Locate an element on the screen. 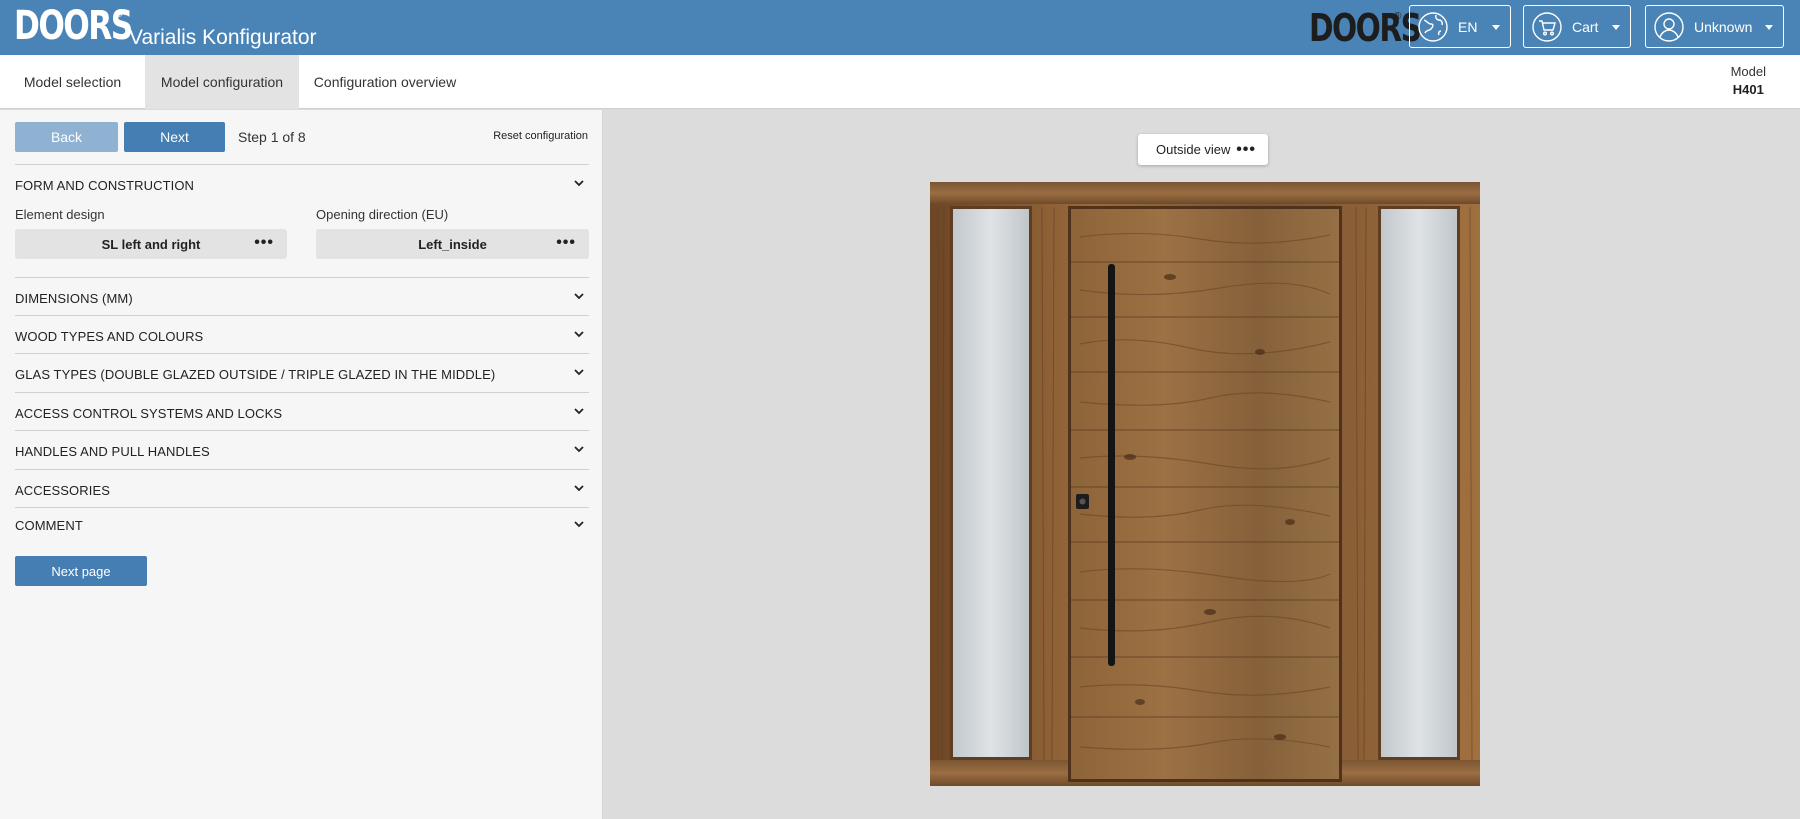 The width and height of the screenshot is (1800, 819). next-button: Next is located at coordinates (174, 137).